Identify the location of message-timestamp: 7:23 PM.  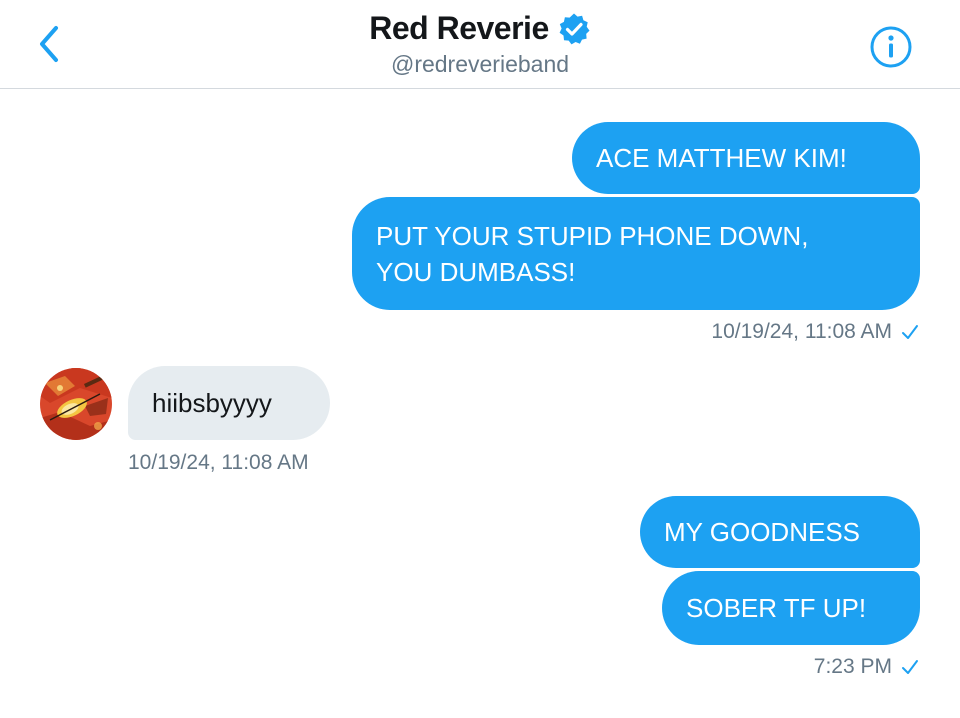
(867, 667).